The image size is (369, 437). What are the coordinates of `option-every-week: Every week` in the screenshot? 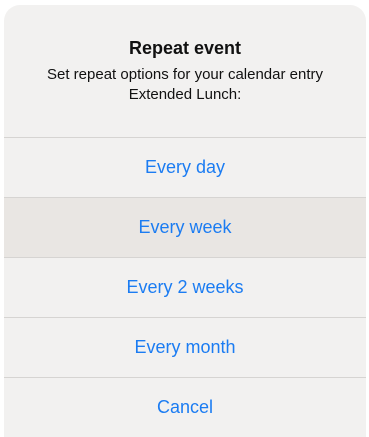 It's located at (185, 228).